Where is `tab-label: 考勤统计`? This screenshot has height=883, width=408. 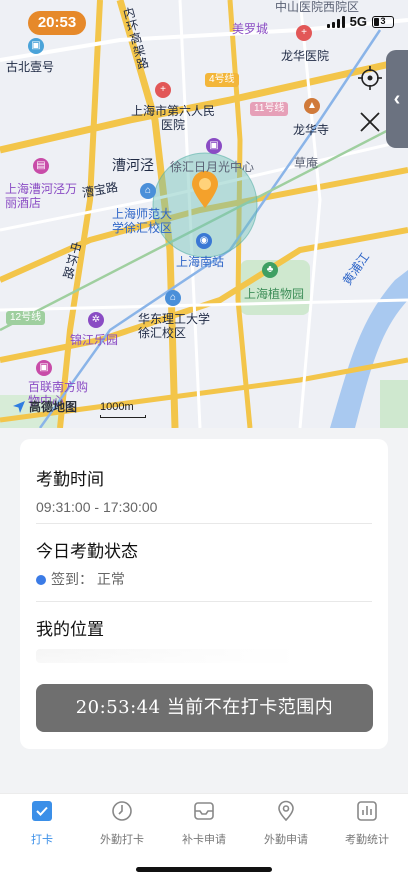
tab-label: 考勤统计 is located at coordinates (367, 840).